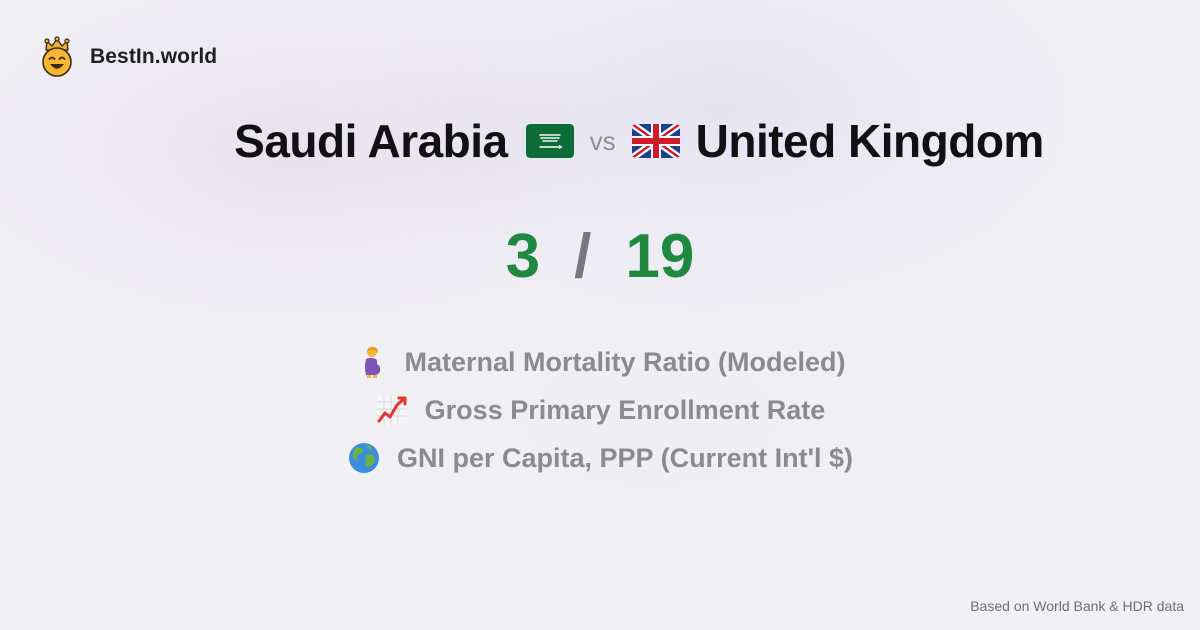 This screenshot has width=1200, height=630. I want to click on crowned-smiley-icon, so click(57, 56).